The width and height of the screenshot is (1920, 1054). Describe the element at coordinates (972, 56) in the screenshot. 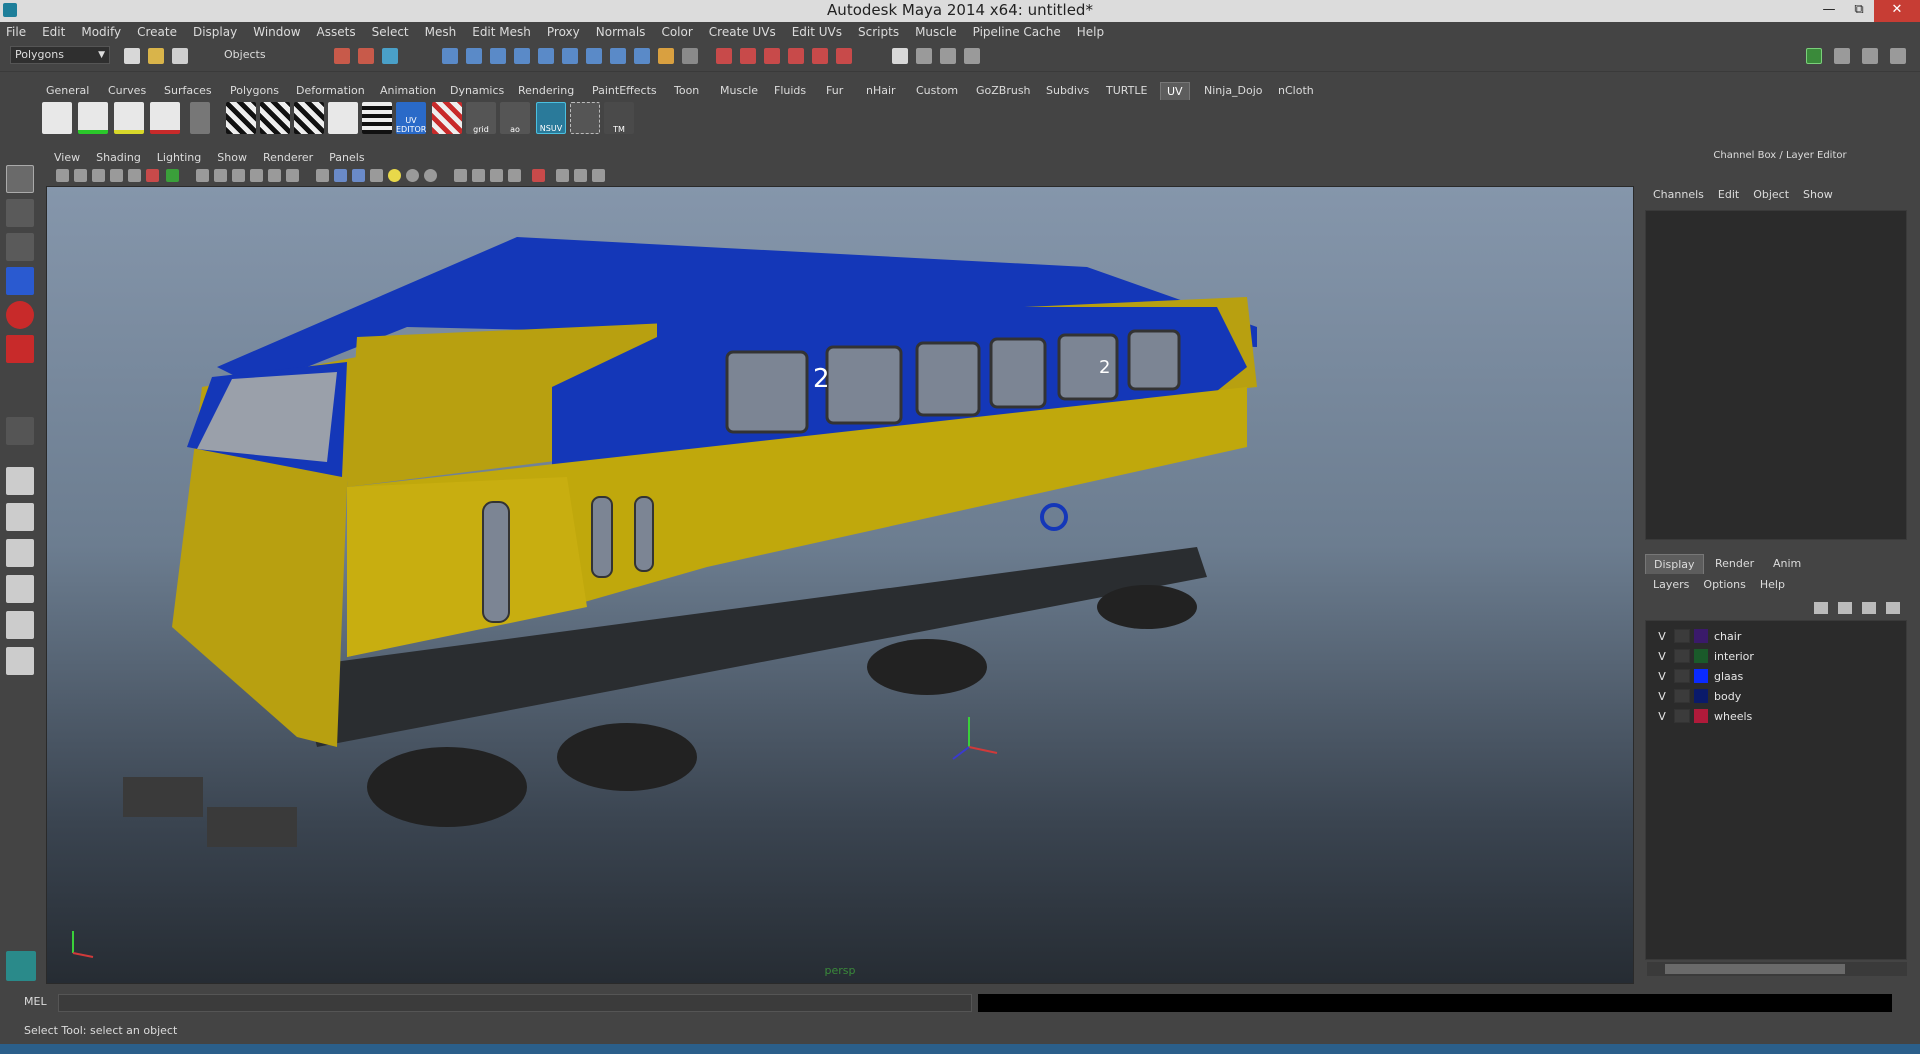

I see `render-settings-icon` at that location.